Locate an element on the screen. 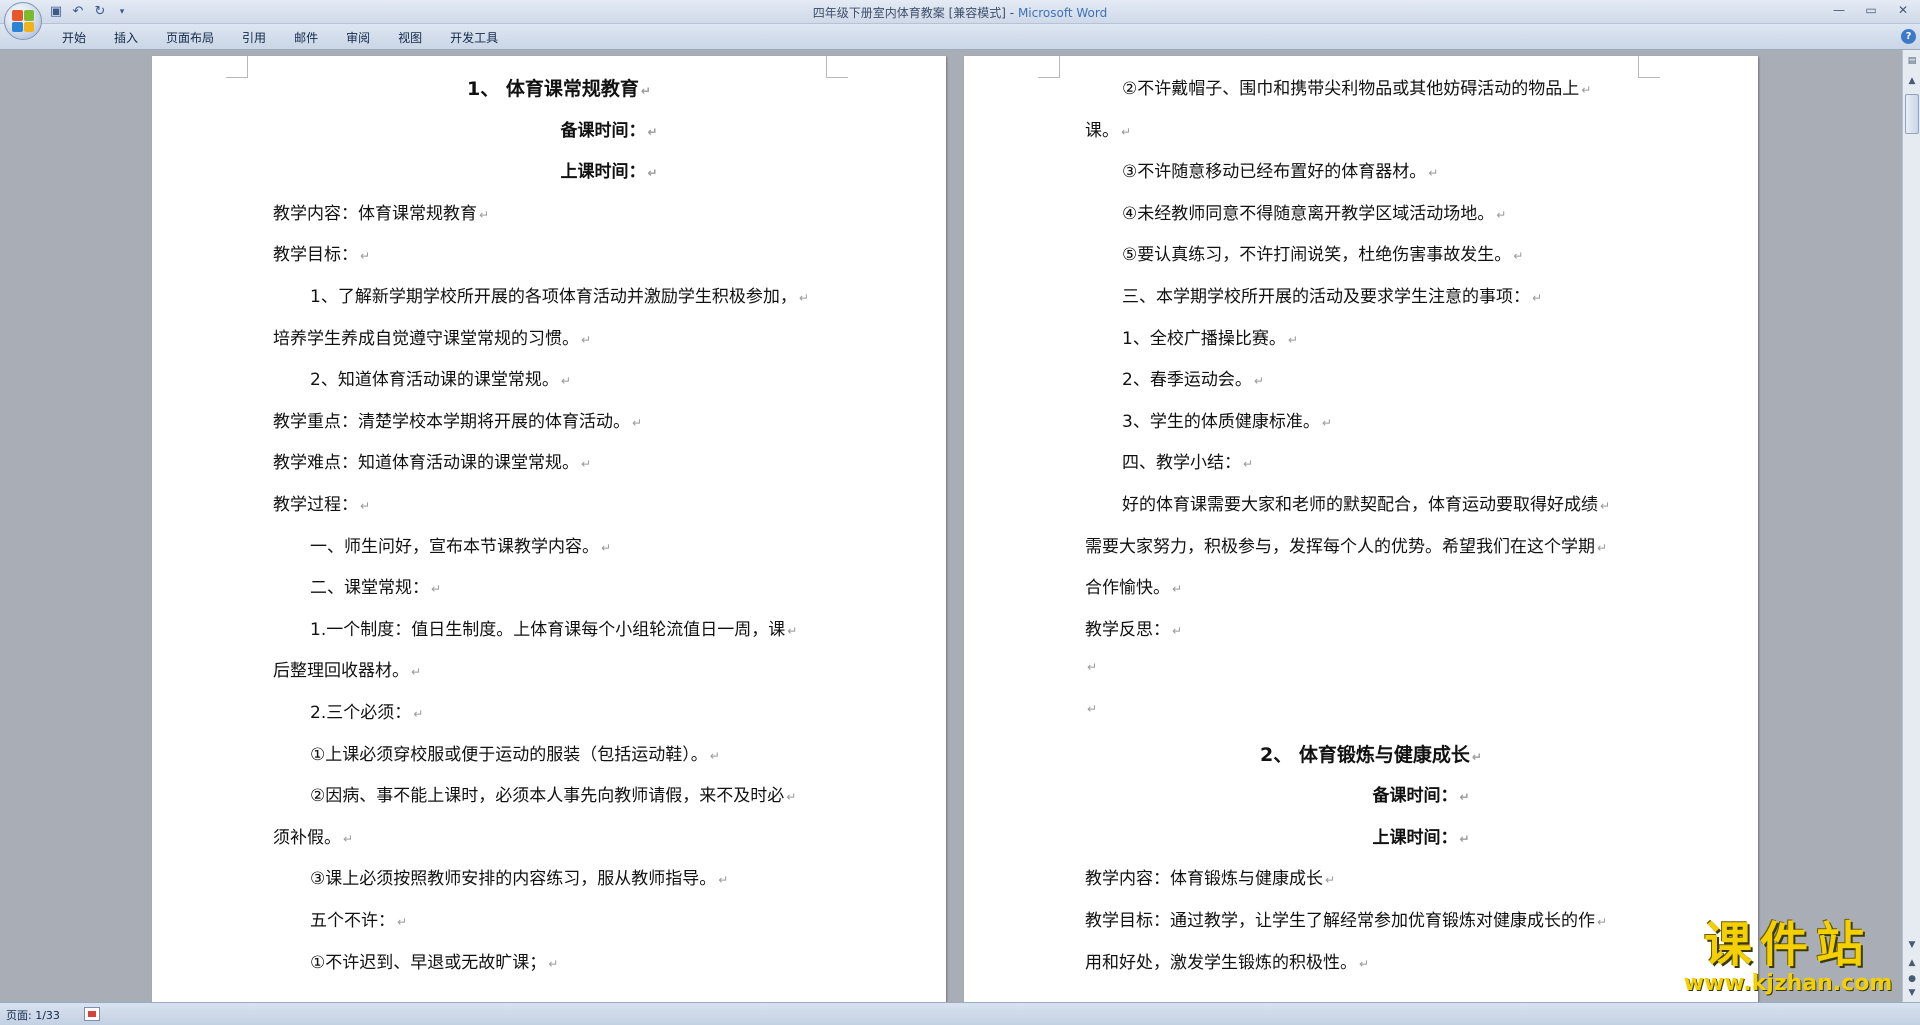  paragraph-line: 须补假。 ↵ is located at coordinates (313, 837).